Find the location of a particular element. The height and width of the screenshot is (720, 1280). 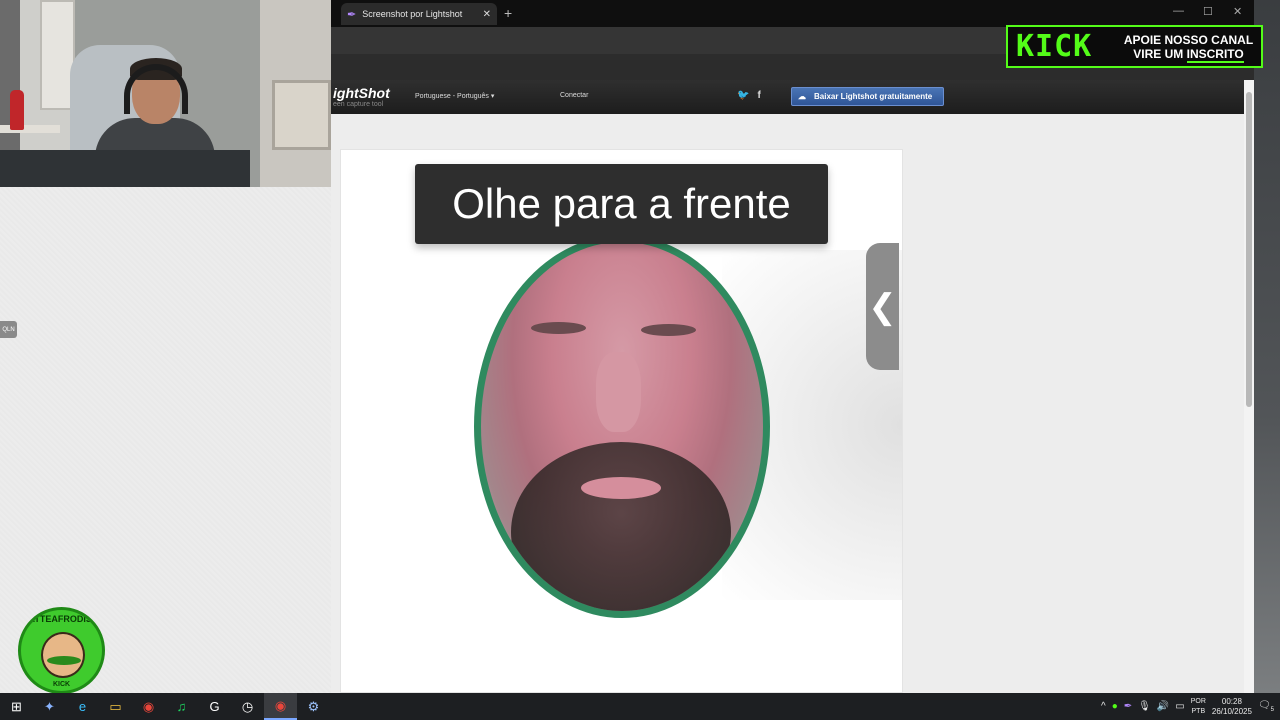

webcam-overlay is located at coordinates (165, 93).